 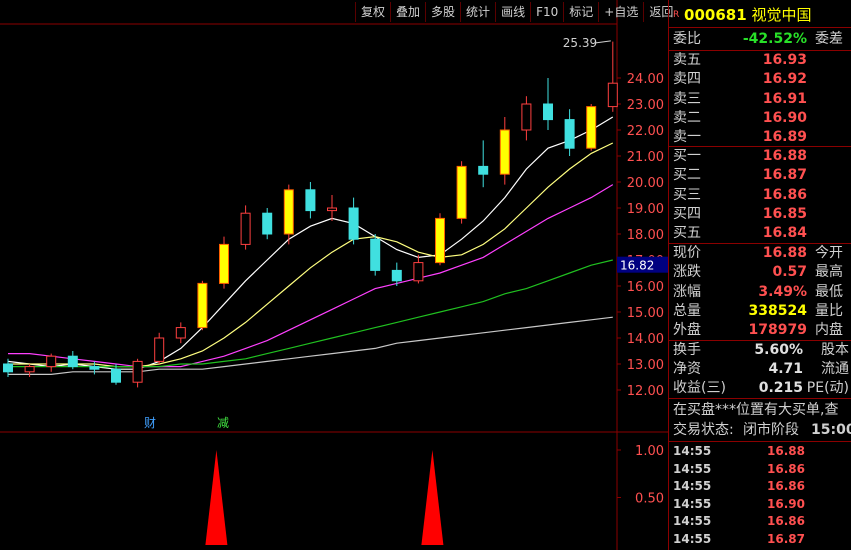 I want to click on quote-value: 178979, so click(x=777, y=330).